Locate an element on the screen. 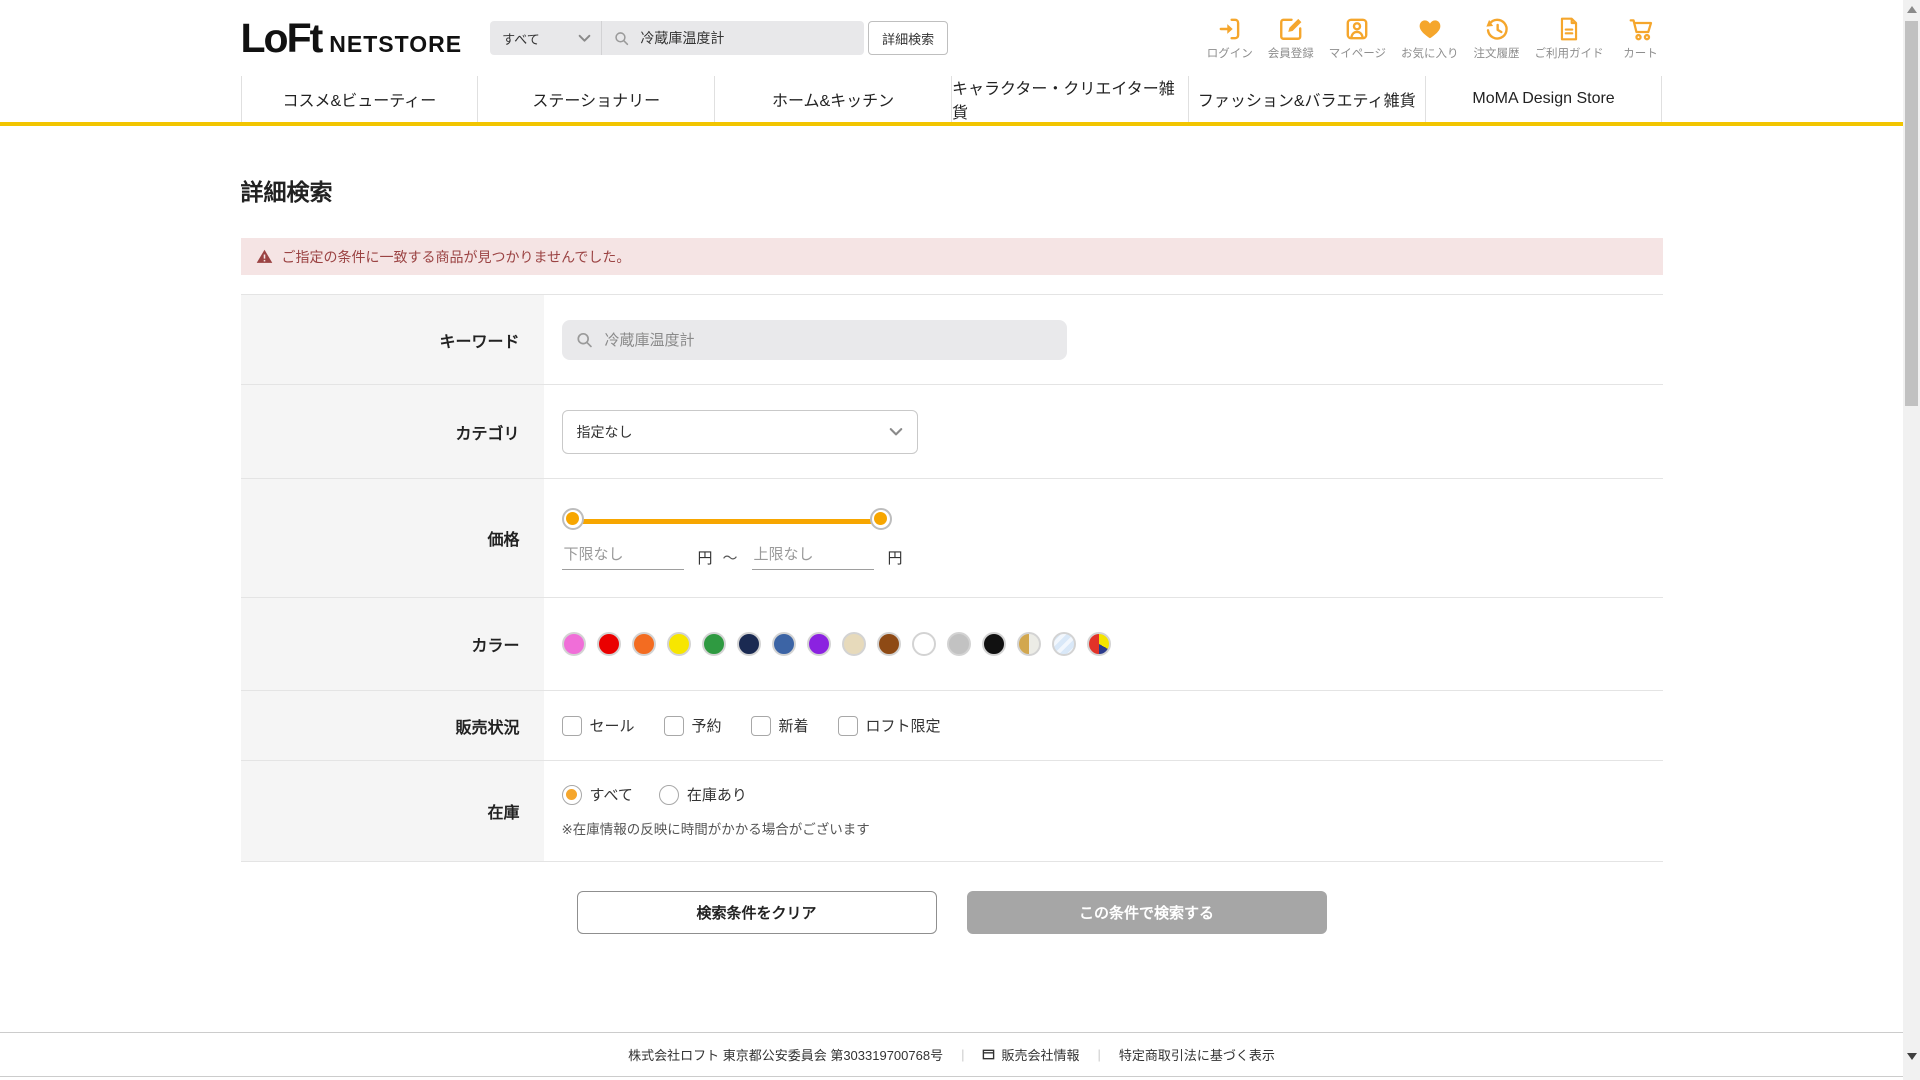 The width and height of the screenshot is (1920, 1080). no-results-message: ご指定の条件に一致する商品が見つかりませんでした。 is located at coordinates (456, 256).